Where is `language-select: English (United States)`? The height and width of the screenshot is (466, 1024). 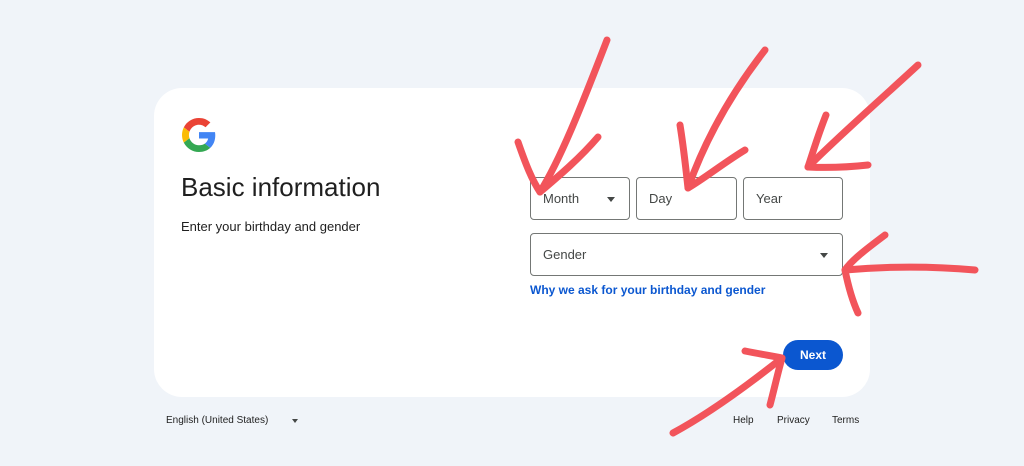
language-select: English (United States) is located at coordinates (232, 420).